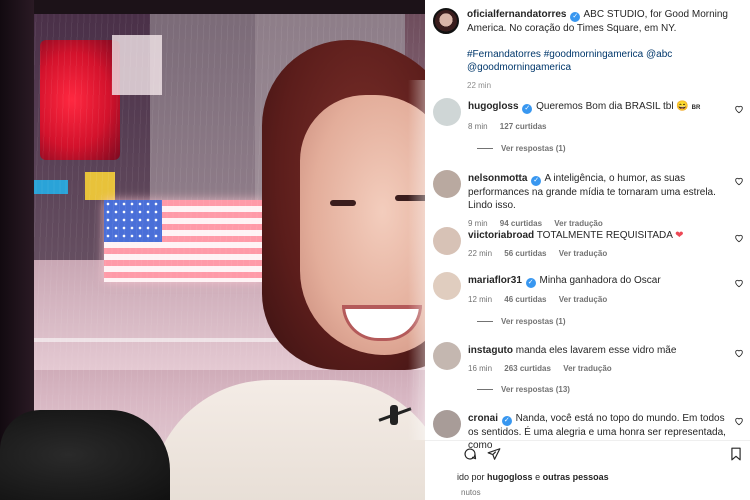 This screenshot has height=500, width=750. I want to click on comment-icon, so click(470, 454).